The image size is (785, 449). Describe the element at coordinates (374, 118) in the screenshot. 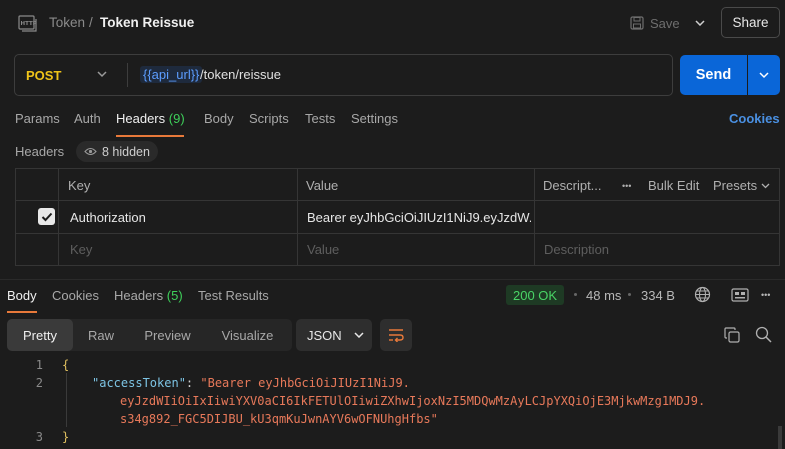

I see `tab-settings: Settings` at that location.